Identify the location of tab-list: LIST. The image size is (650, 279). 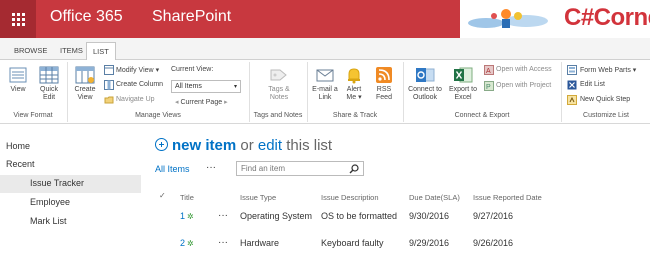
(101, 51).